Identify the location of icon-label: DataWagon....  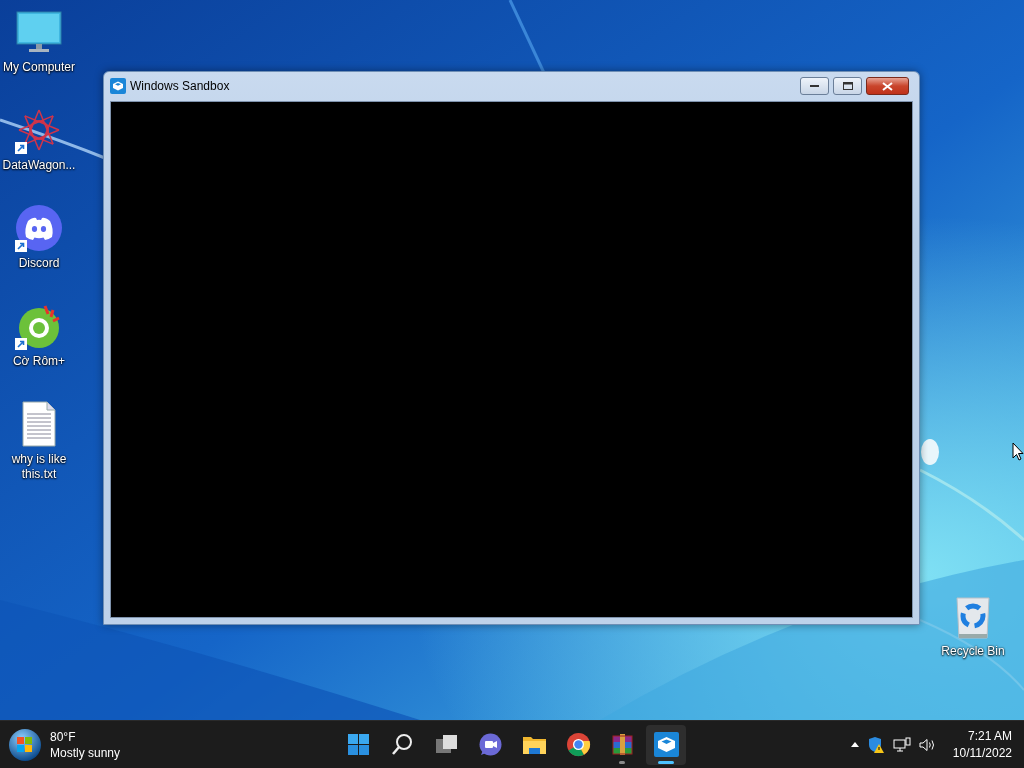
(39, 165).